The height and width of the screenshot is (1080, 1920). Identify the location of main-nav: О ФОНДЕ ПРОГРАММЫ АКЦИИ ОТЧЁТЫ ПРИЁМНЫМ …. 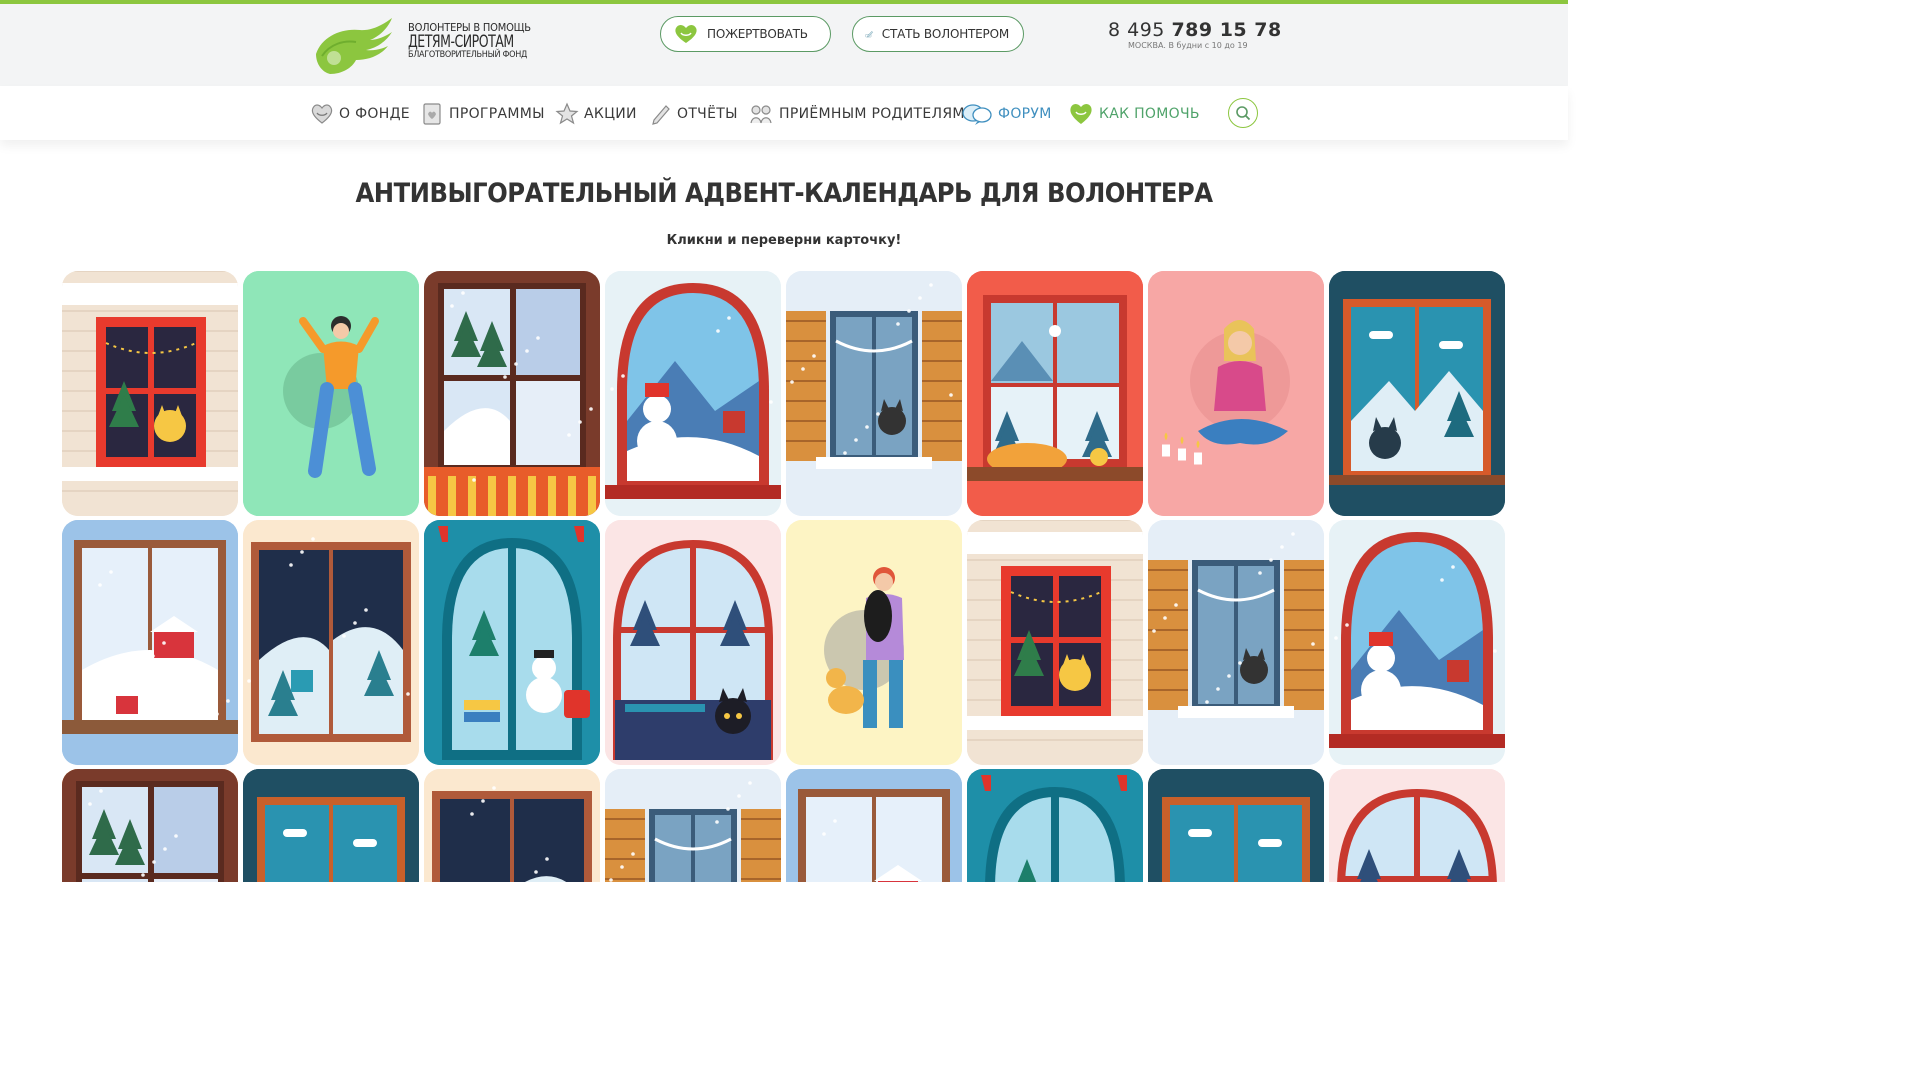
(784, 113).